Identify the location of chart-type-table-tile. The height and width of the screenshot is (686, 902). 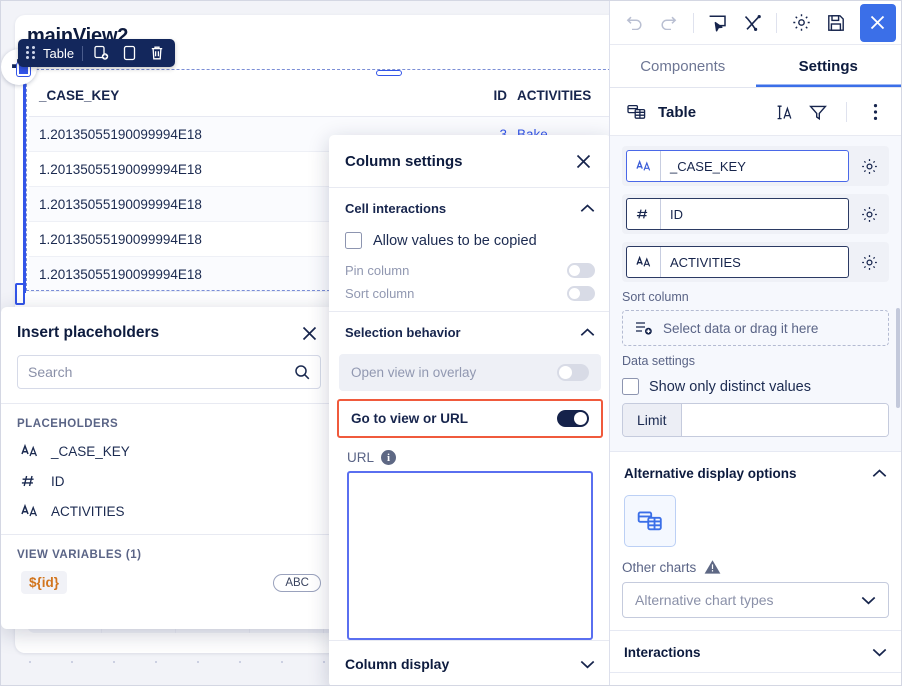
(650, 521).